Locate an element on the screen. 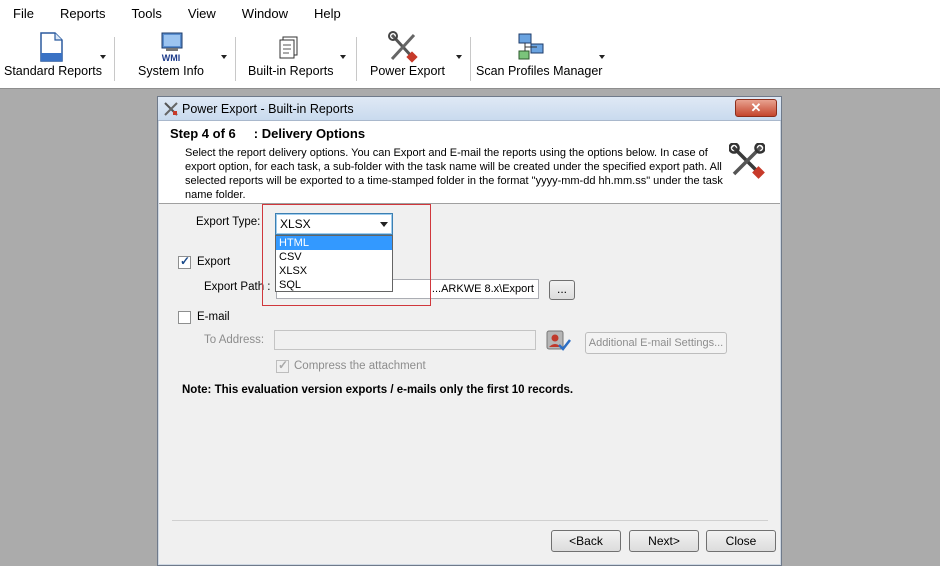  menu-view: View is located at coordinates (202, 14).